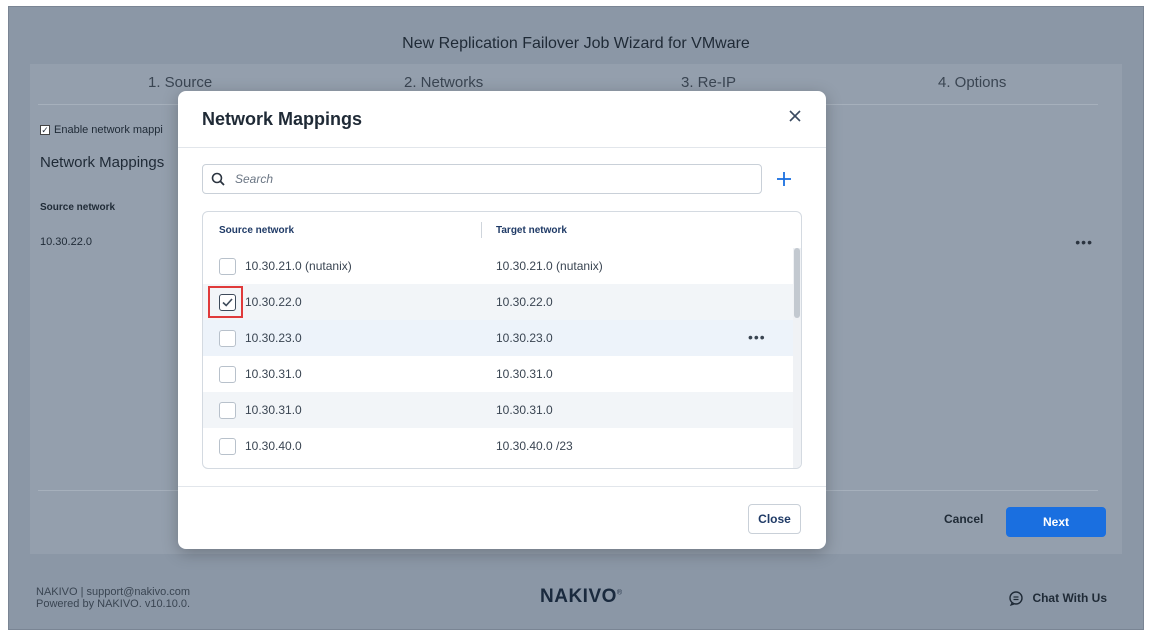 This screenshot has height=630, width=1151. Describe the element at coordinates (549, 266) in the screenshot. I see `target-network-cell: 10.30.21.0 (nutanix)` at that location.